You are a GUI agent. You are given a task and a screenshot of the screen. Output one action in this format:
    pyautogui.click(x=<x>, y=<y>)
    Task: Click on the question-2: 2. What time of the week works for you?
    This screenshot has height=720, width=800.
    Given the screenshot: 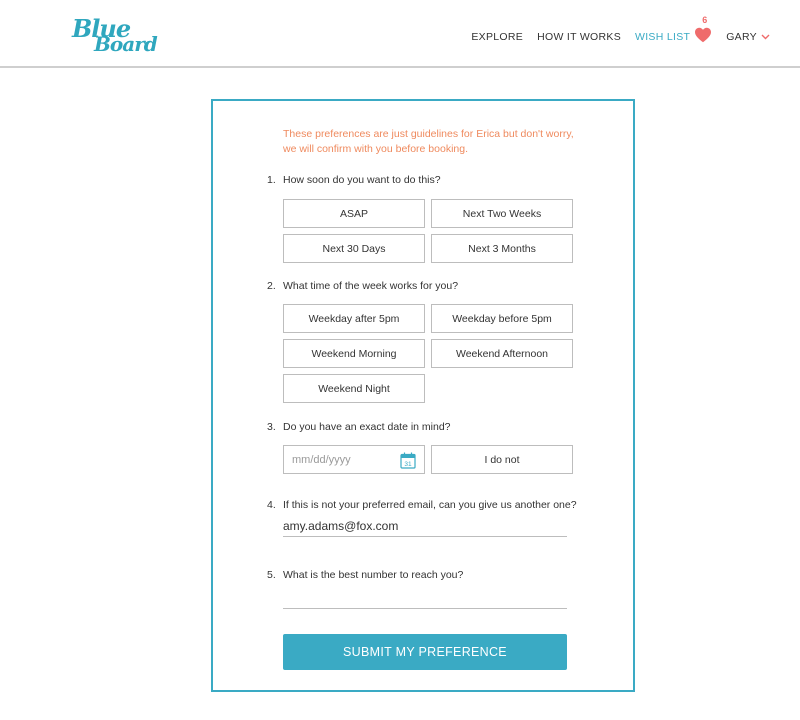 What is the action you would take?
    pyautogui.click(x=362, y=286)
    